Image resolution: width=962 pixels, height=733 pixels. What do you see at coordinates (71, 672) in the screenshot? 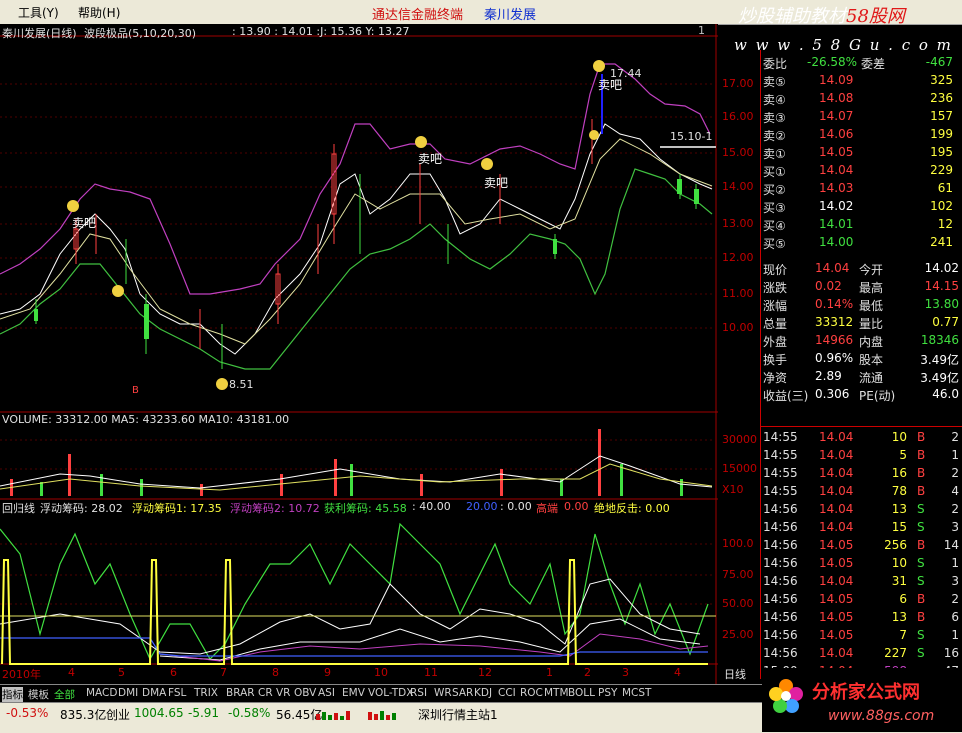
I see `date-month: 4` at bounding box center [71, 672].